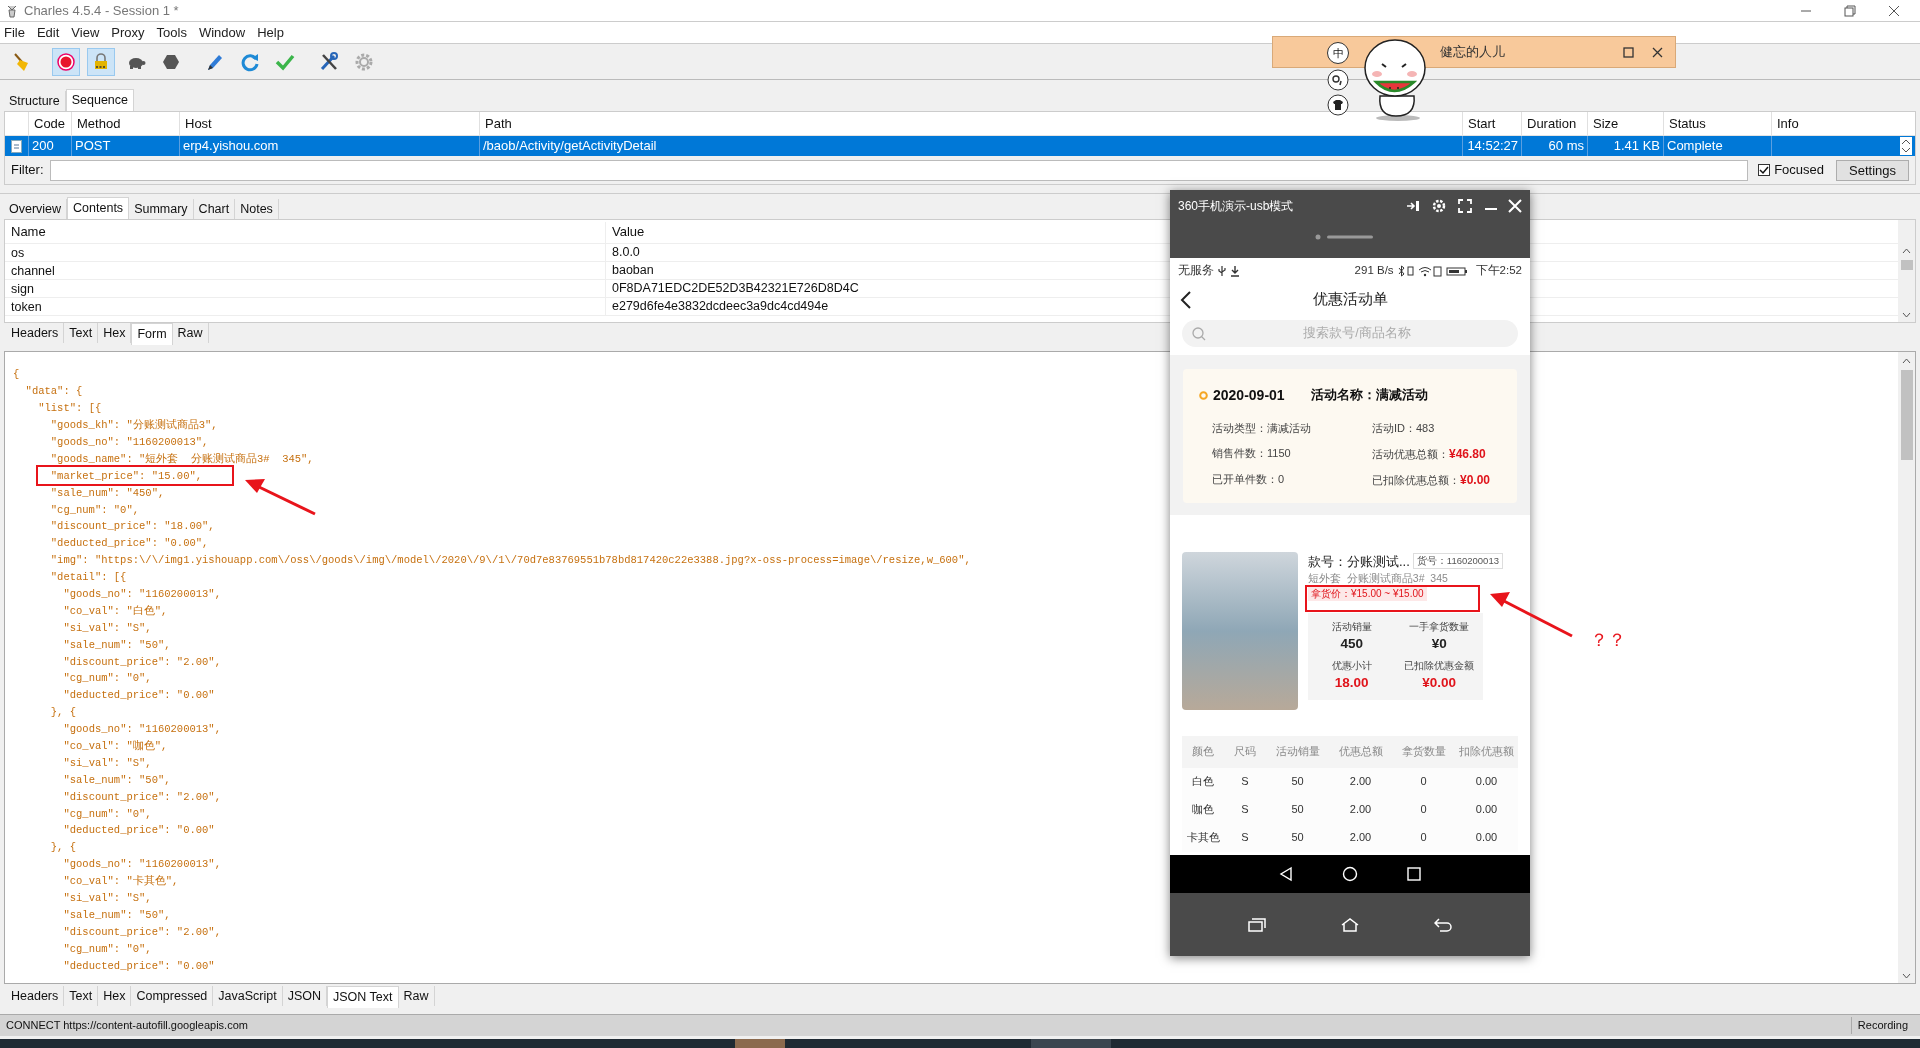 This screenshot has width=1920, height=1048. Describe the element at coordinates (1338, 105) in the screenshot. I see `shirt-icon` at that location.